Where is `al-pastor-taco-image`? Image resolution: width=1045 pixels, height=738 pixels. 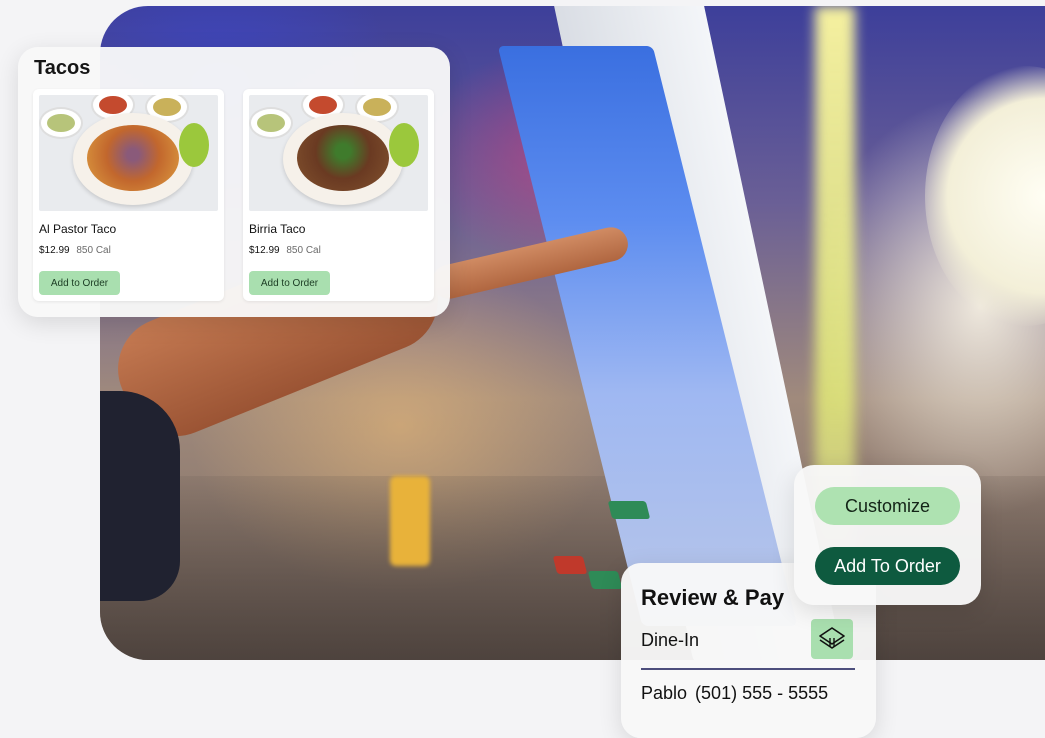
al-pastor-taco-image is located at coordinates (128, 153).